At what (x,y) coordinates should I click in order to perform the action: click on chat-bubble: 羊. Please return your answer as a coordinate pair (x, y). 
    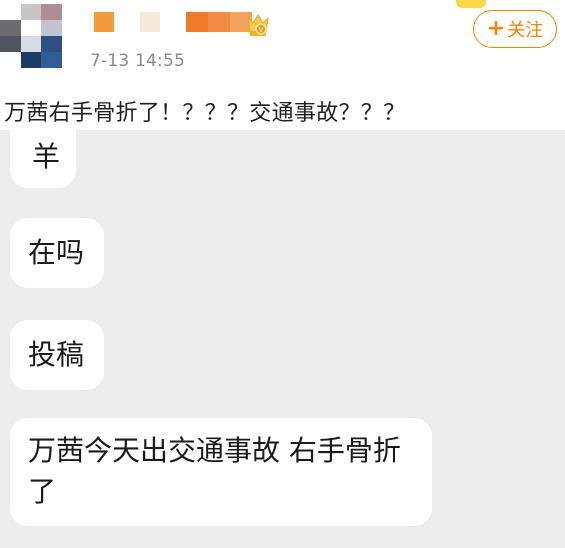
    Looking at the image, I should click on (43, 159).